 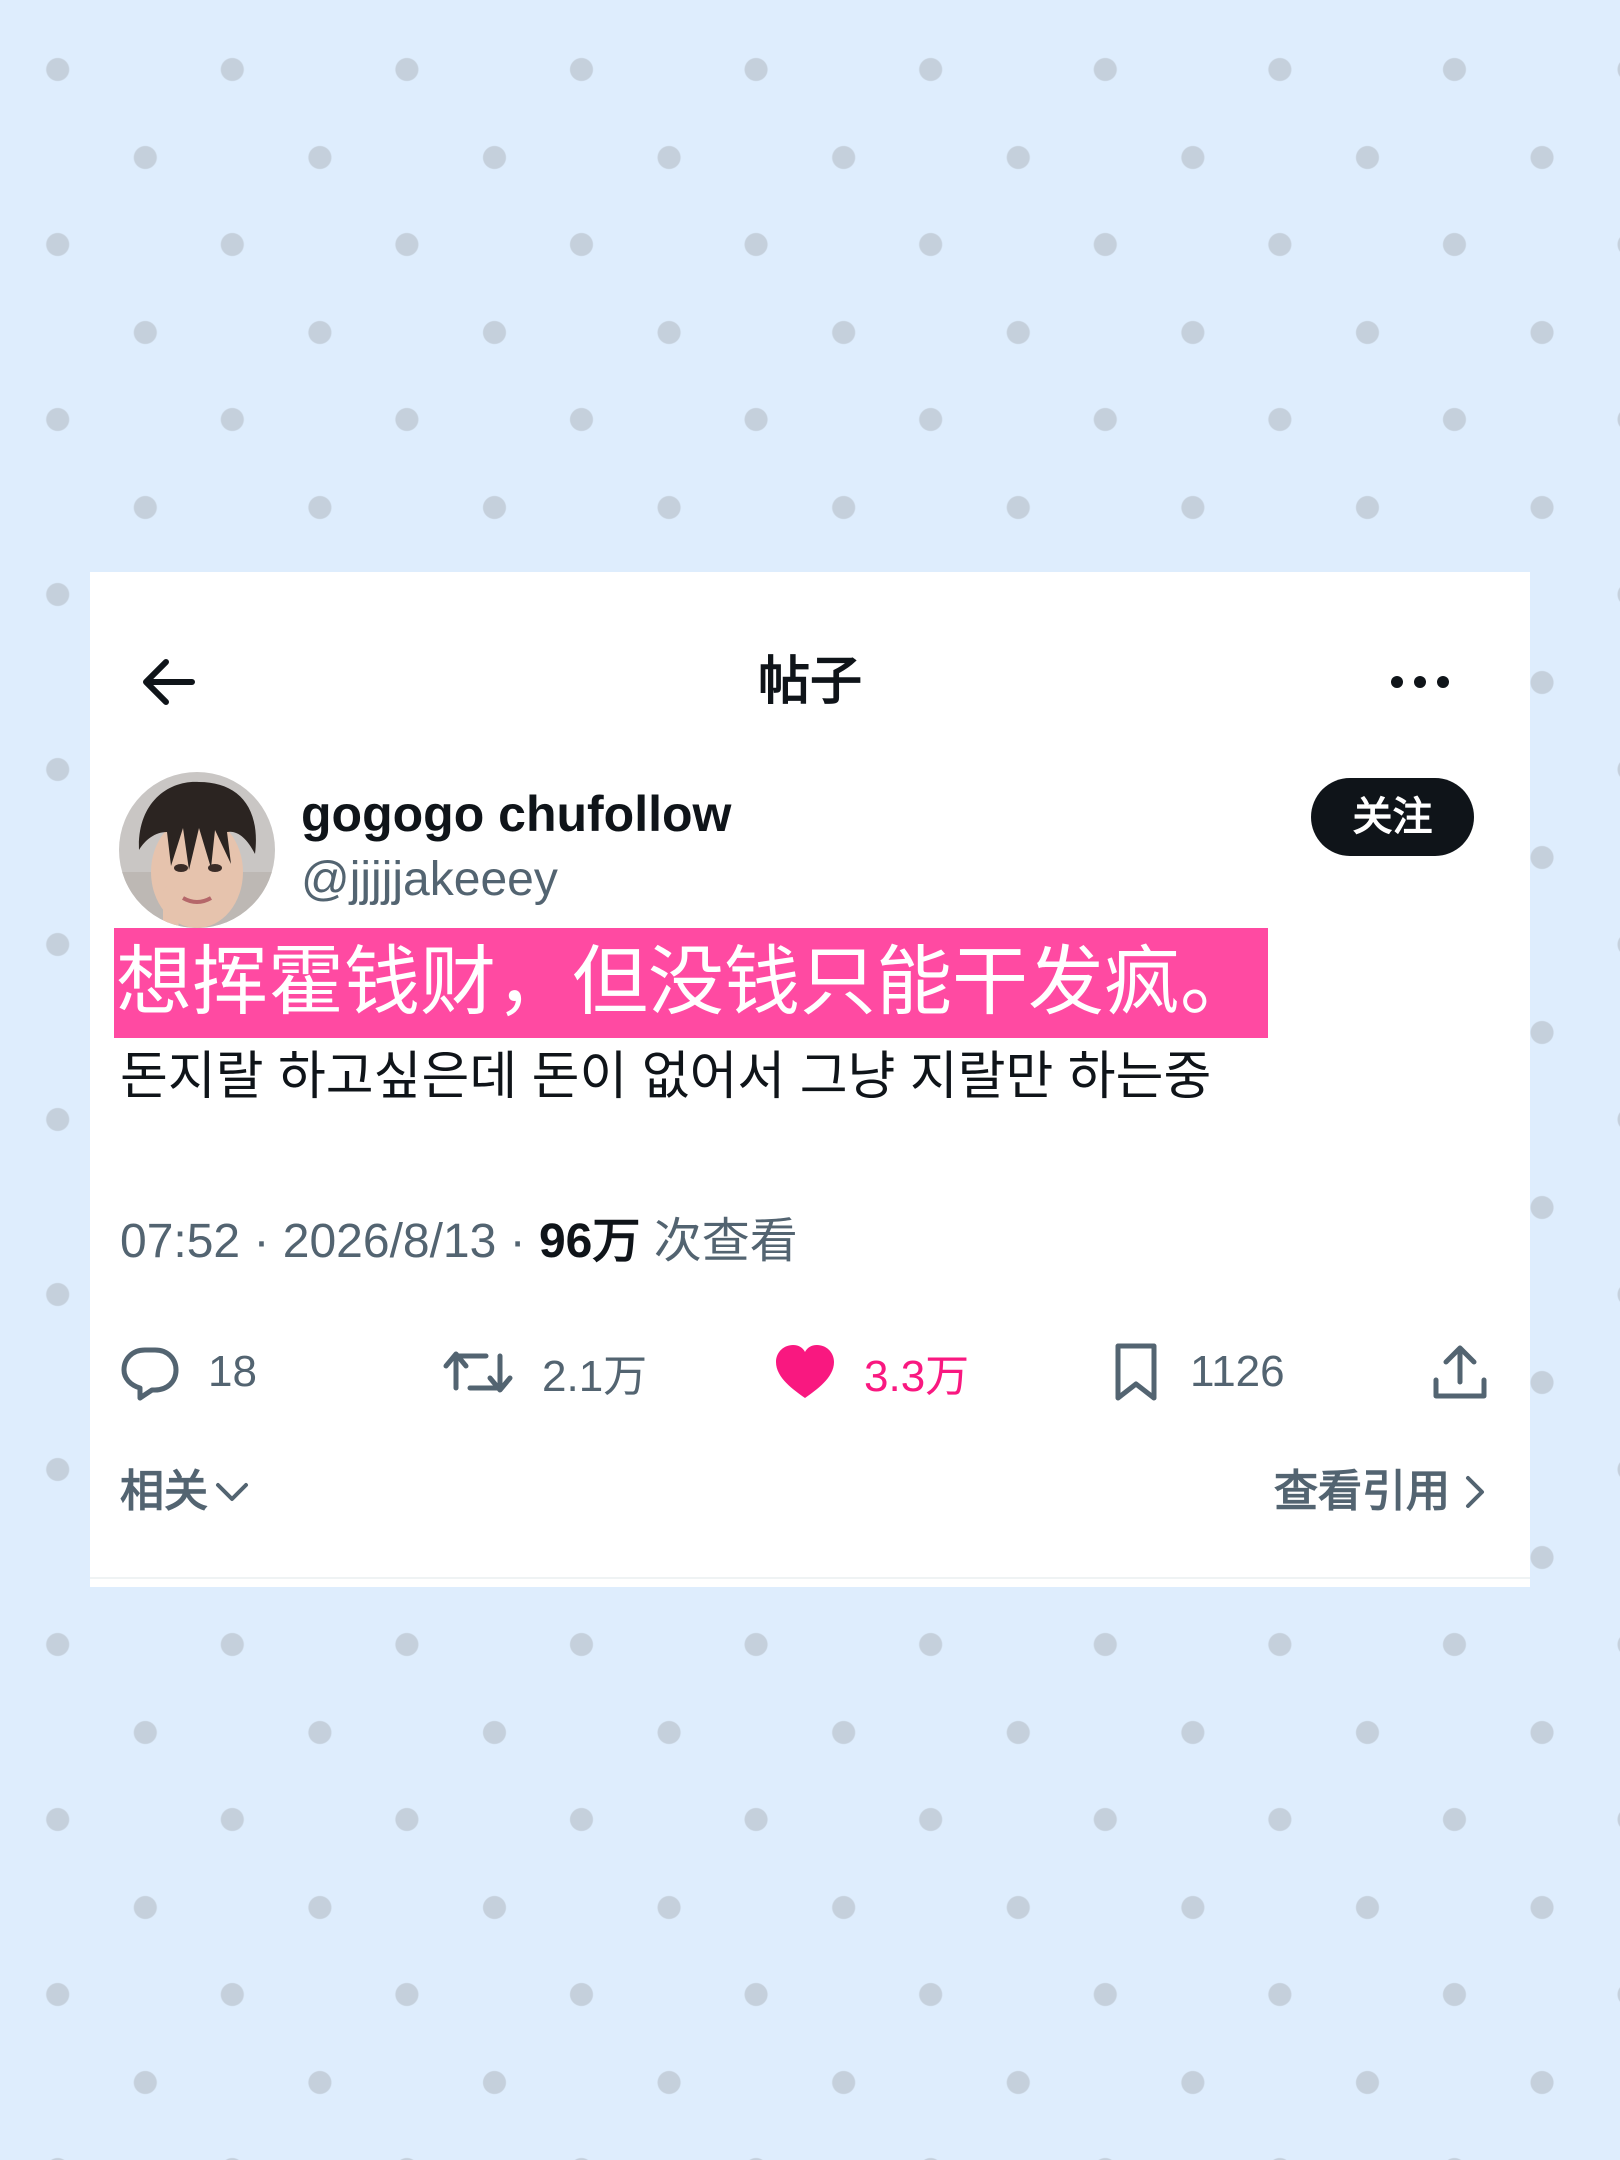 I want to click on post-date: 2026/8/13, so click(x=389, y=1241).